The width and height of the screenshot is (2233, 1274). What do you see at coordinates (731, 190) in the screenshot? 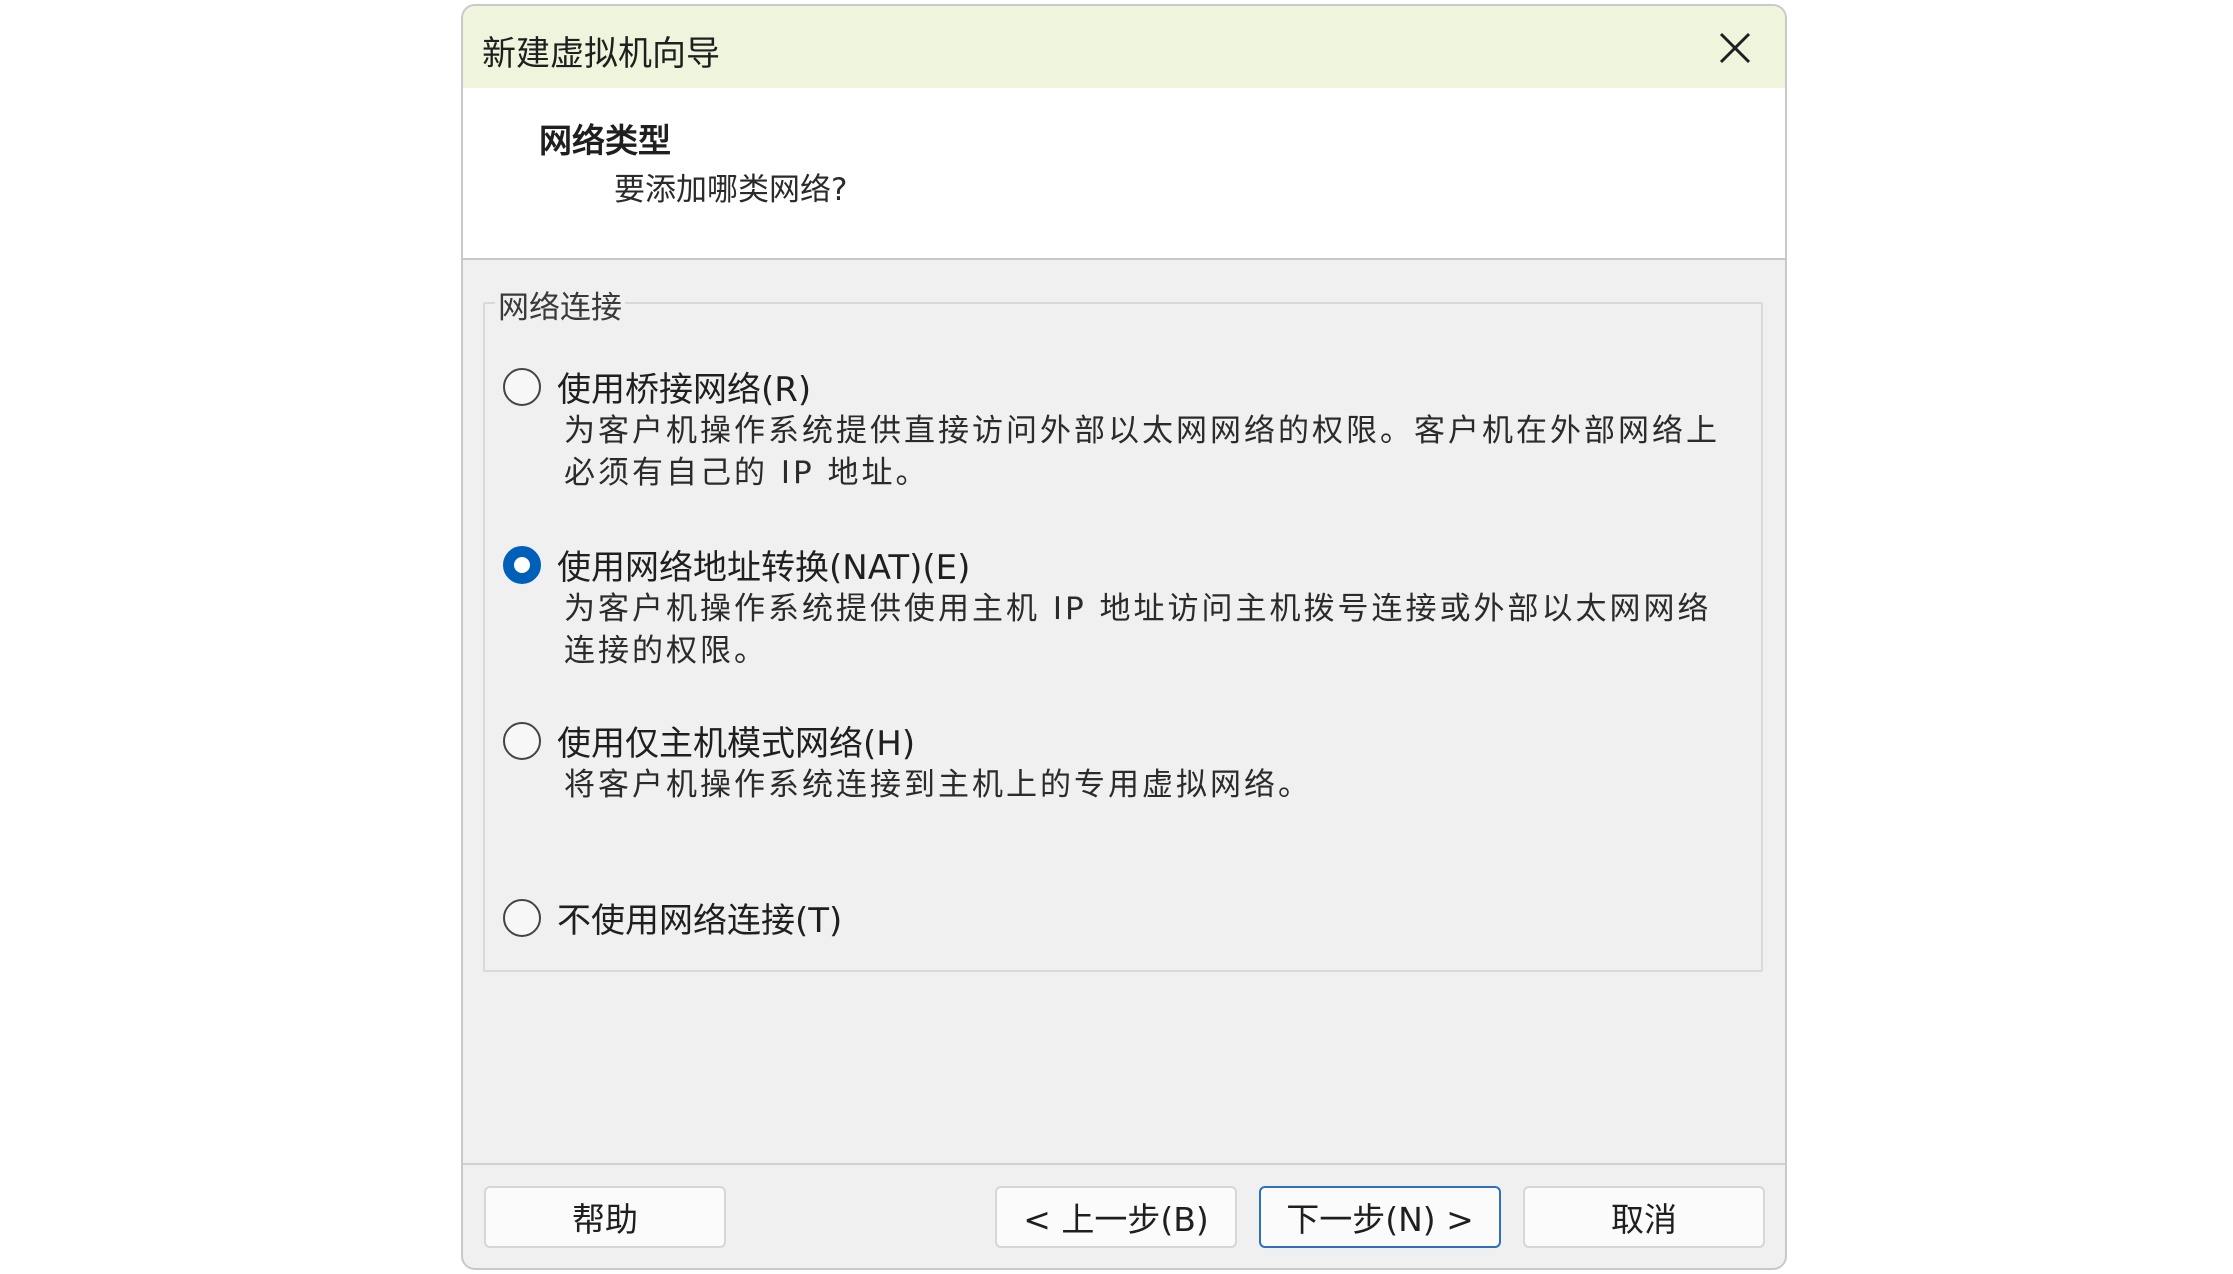
I see `page-subtitle: 要添加哪类网络?` at bounding box center [731, 190].